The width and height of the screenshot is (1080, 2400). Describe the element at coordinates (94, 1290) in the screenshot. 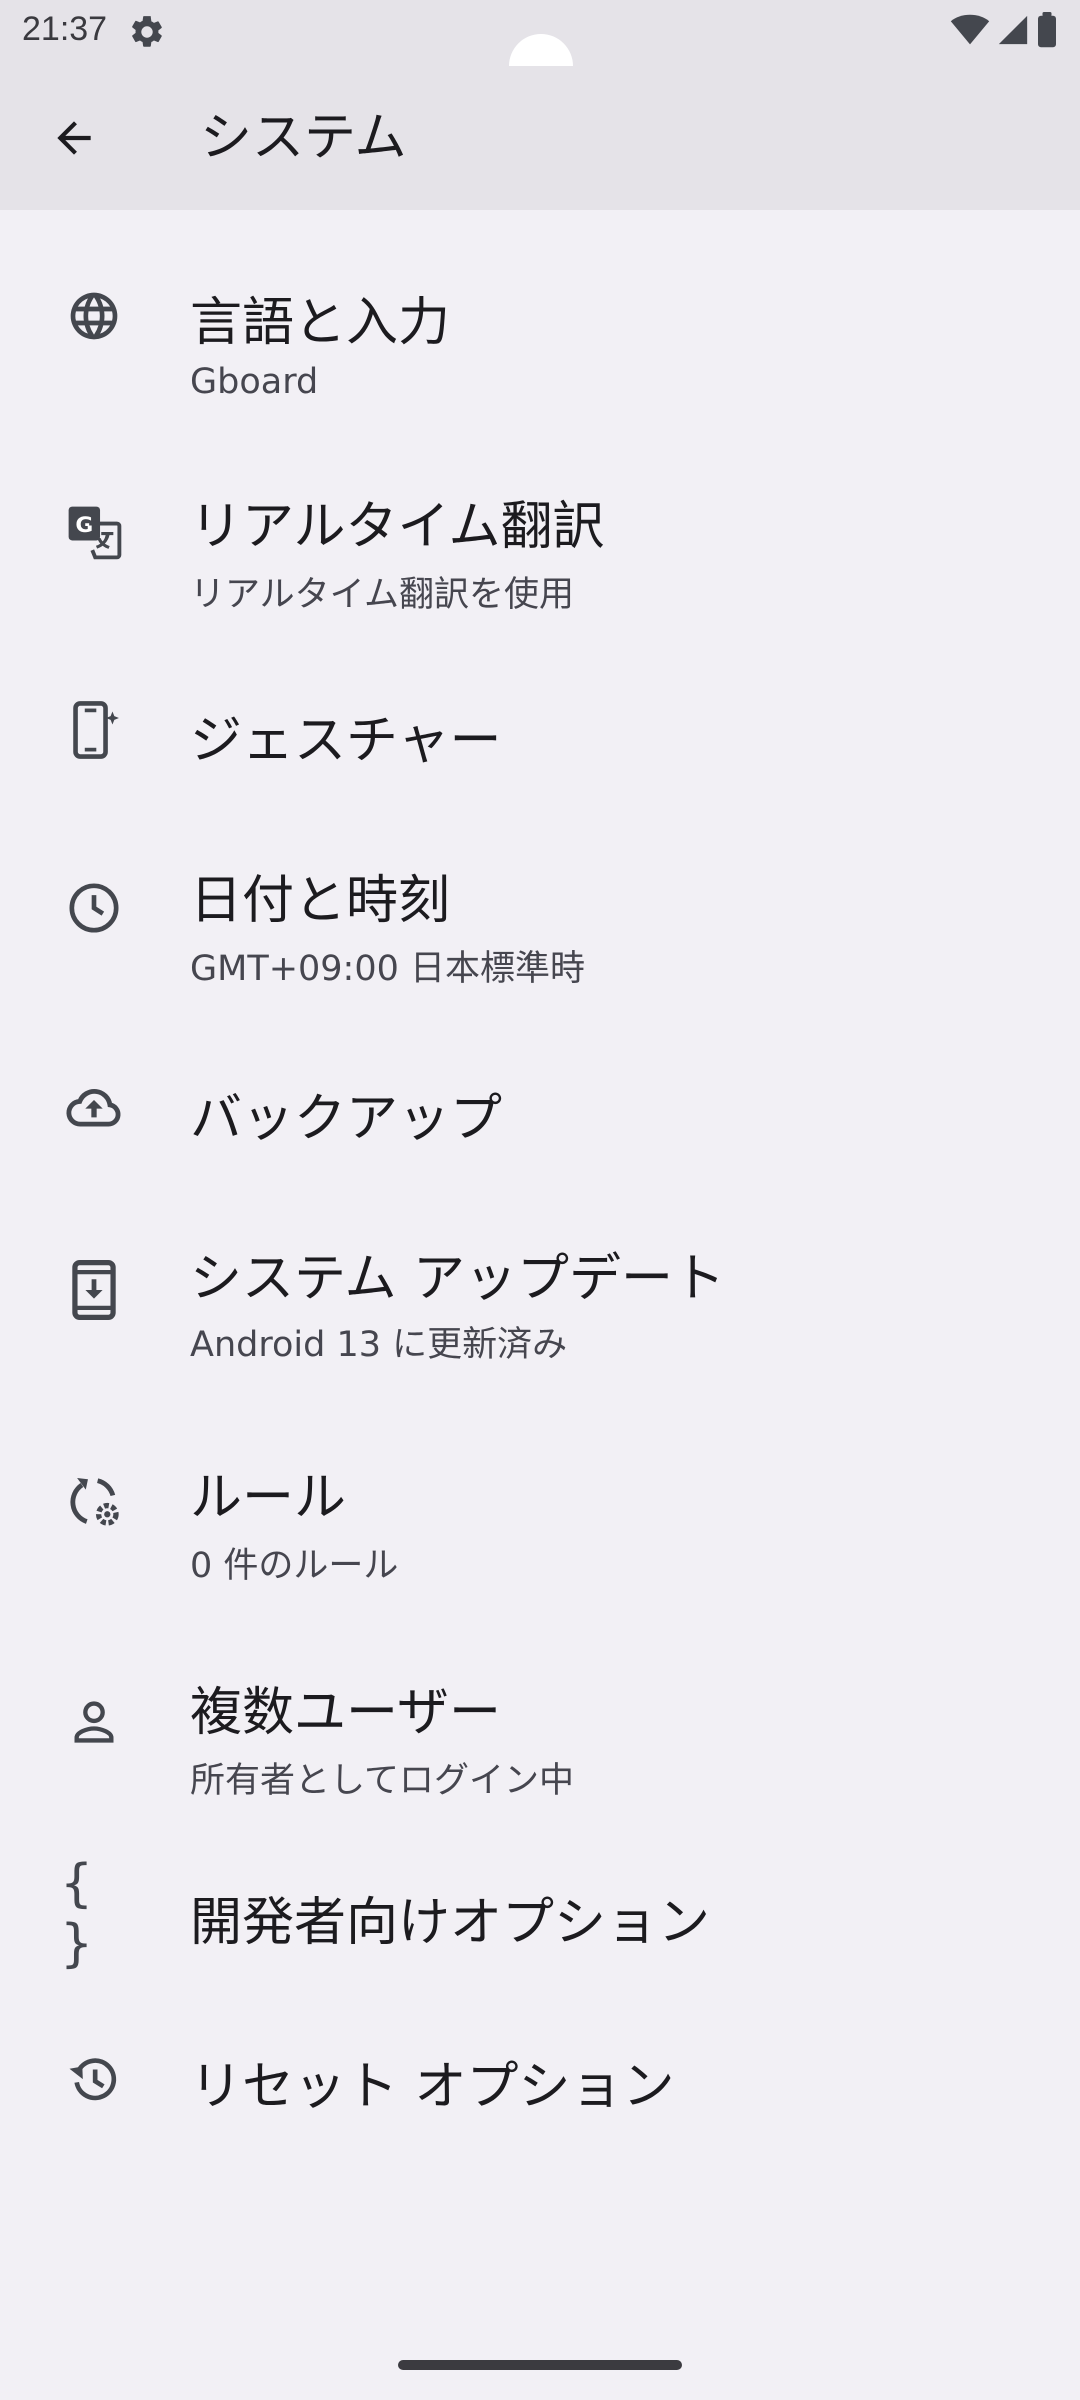

I see `system-update-icon` at that location.